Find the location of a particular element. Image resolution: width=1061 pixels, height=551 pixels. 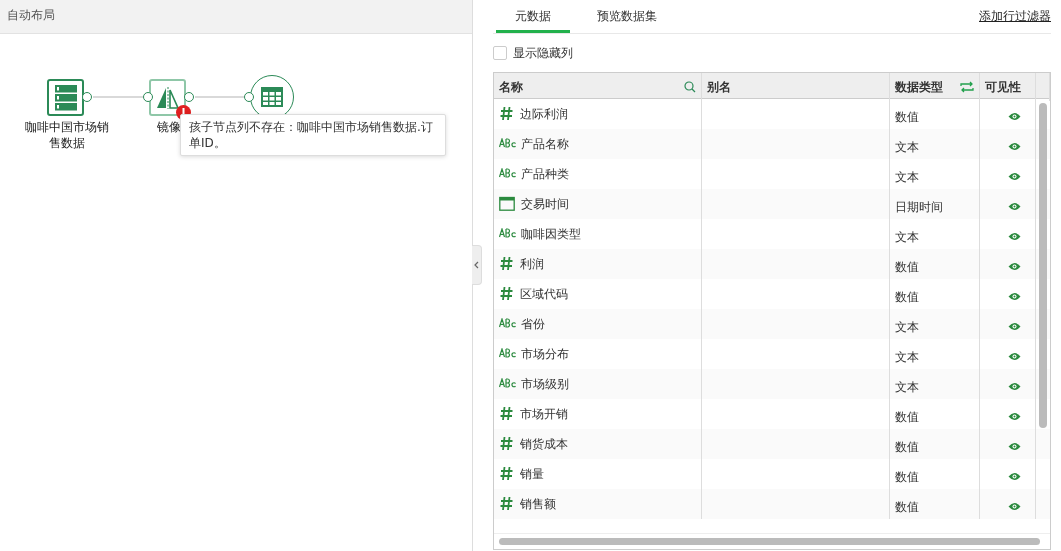

mirror-icon is located at coordinates (167, 97).